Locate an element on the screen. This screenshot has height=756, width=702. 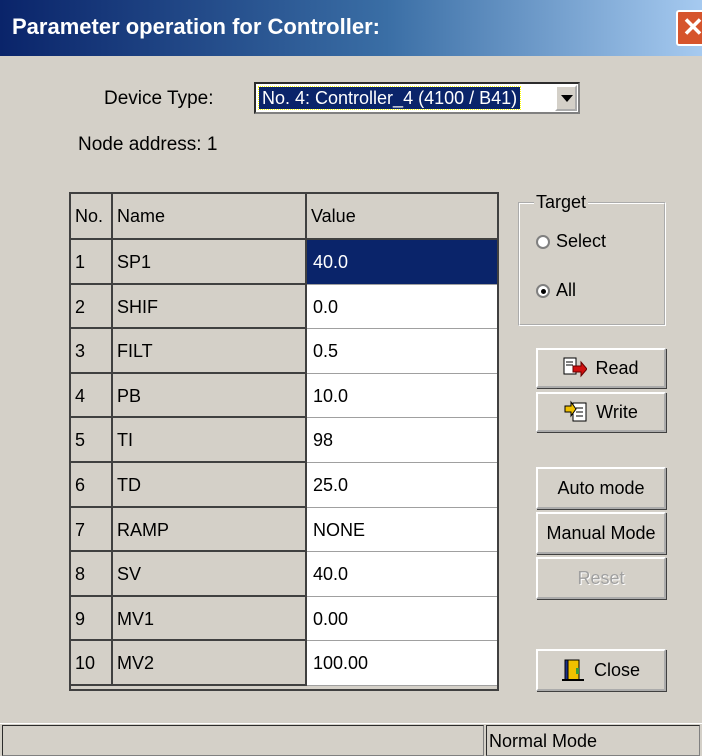
target-all-radio is located at coordinates (543, 291).